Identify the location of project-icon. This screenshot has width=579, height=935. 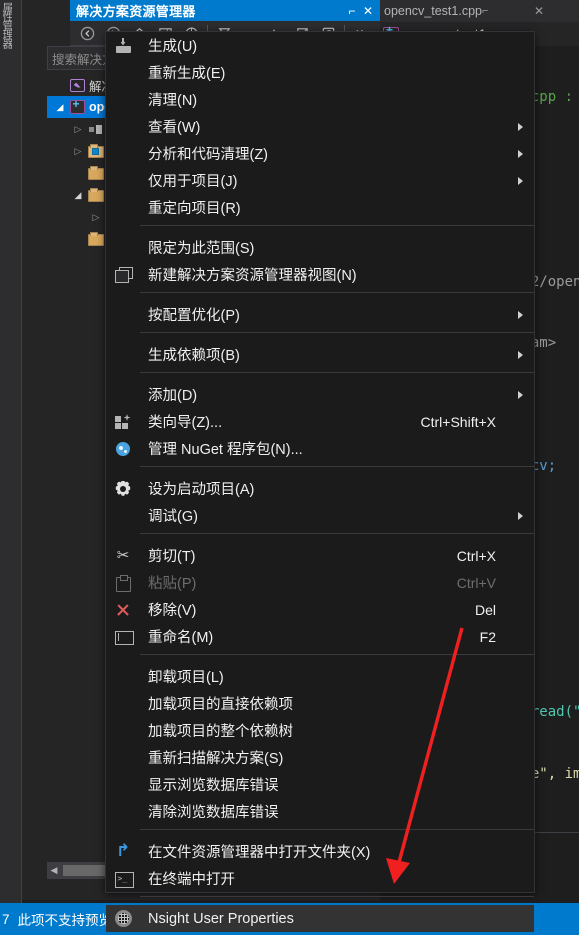
(77, 106).